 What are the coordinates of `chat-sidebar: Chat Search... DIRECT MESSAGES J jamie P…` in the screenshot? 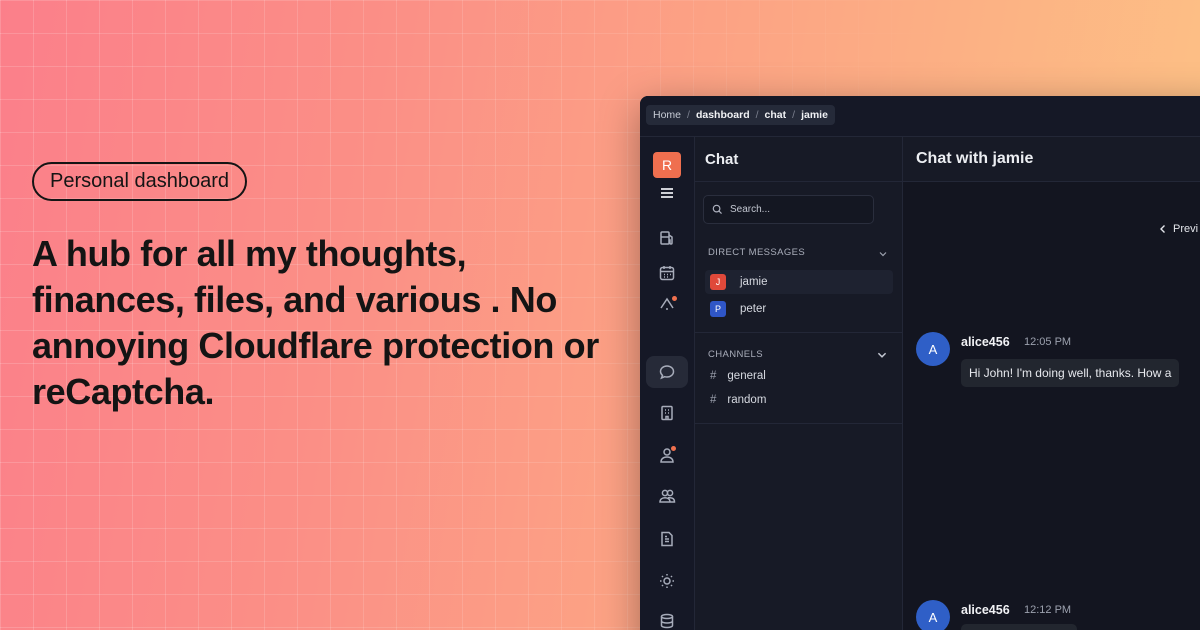 It's located at (799, 383).